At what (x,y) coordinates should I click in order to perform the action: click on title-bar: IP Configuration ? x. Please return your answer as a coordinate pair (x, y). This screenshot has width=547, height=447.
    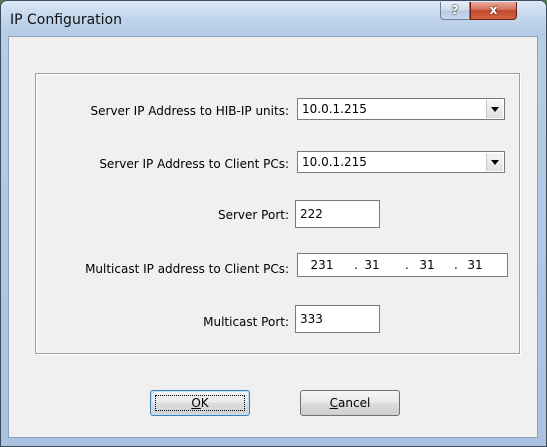
    Looking at the image, I should click on (273, 18).